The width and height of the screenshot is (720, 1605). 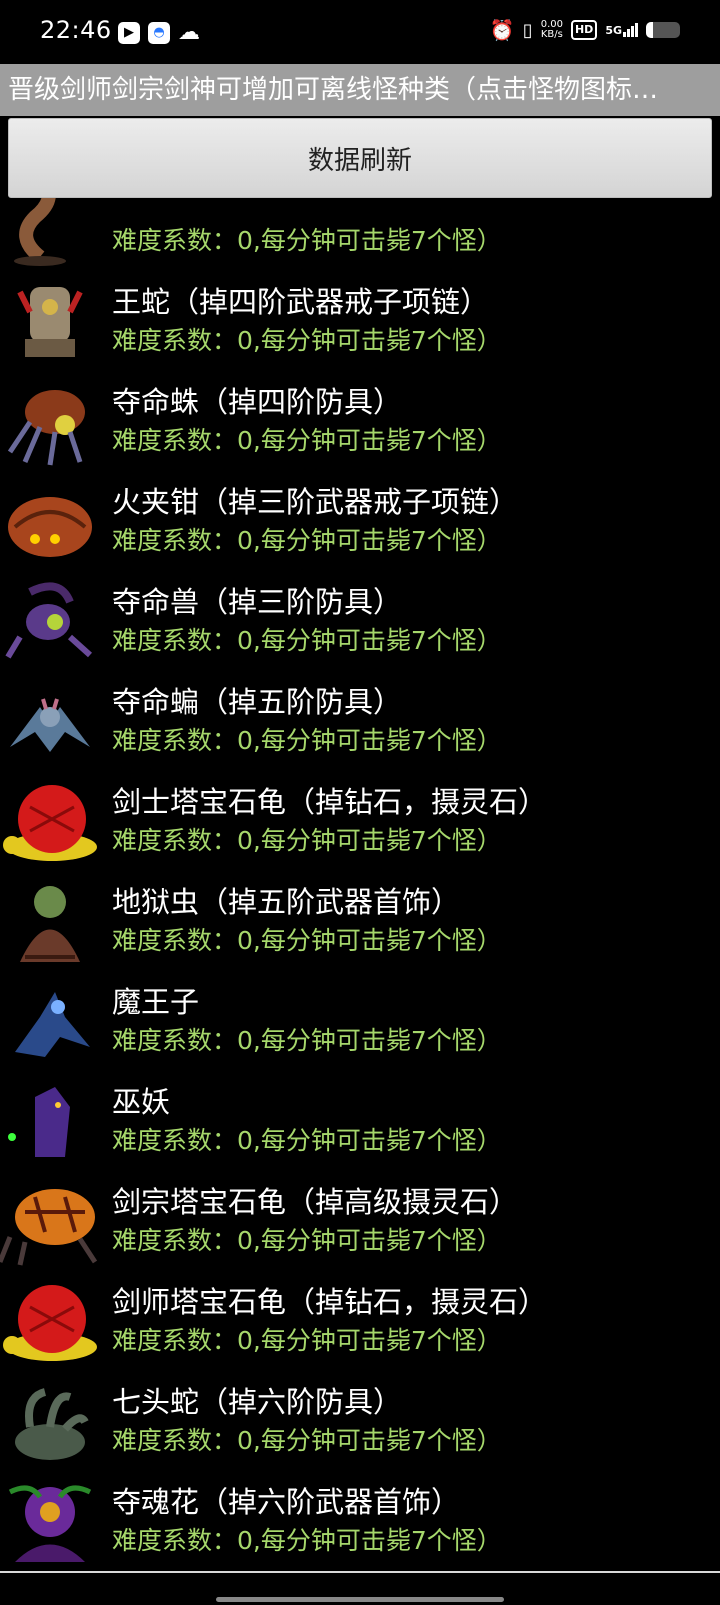 What do you see at coordinates (50, 232) in the screenshot?
I see `worm-monster-icon` at bounding box center [50, 232].